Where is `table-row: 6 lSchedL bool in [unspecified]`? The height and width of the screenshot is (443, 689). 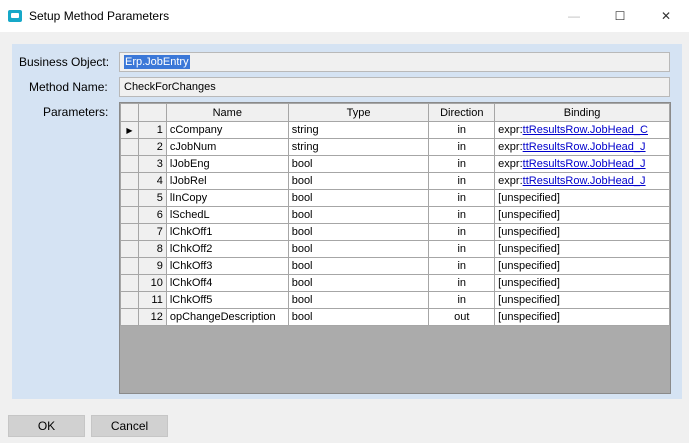 table-row: 6 lSchedL bool in [unspecified] is located at coordinates (395, 215).